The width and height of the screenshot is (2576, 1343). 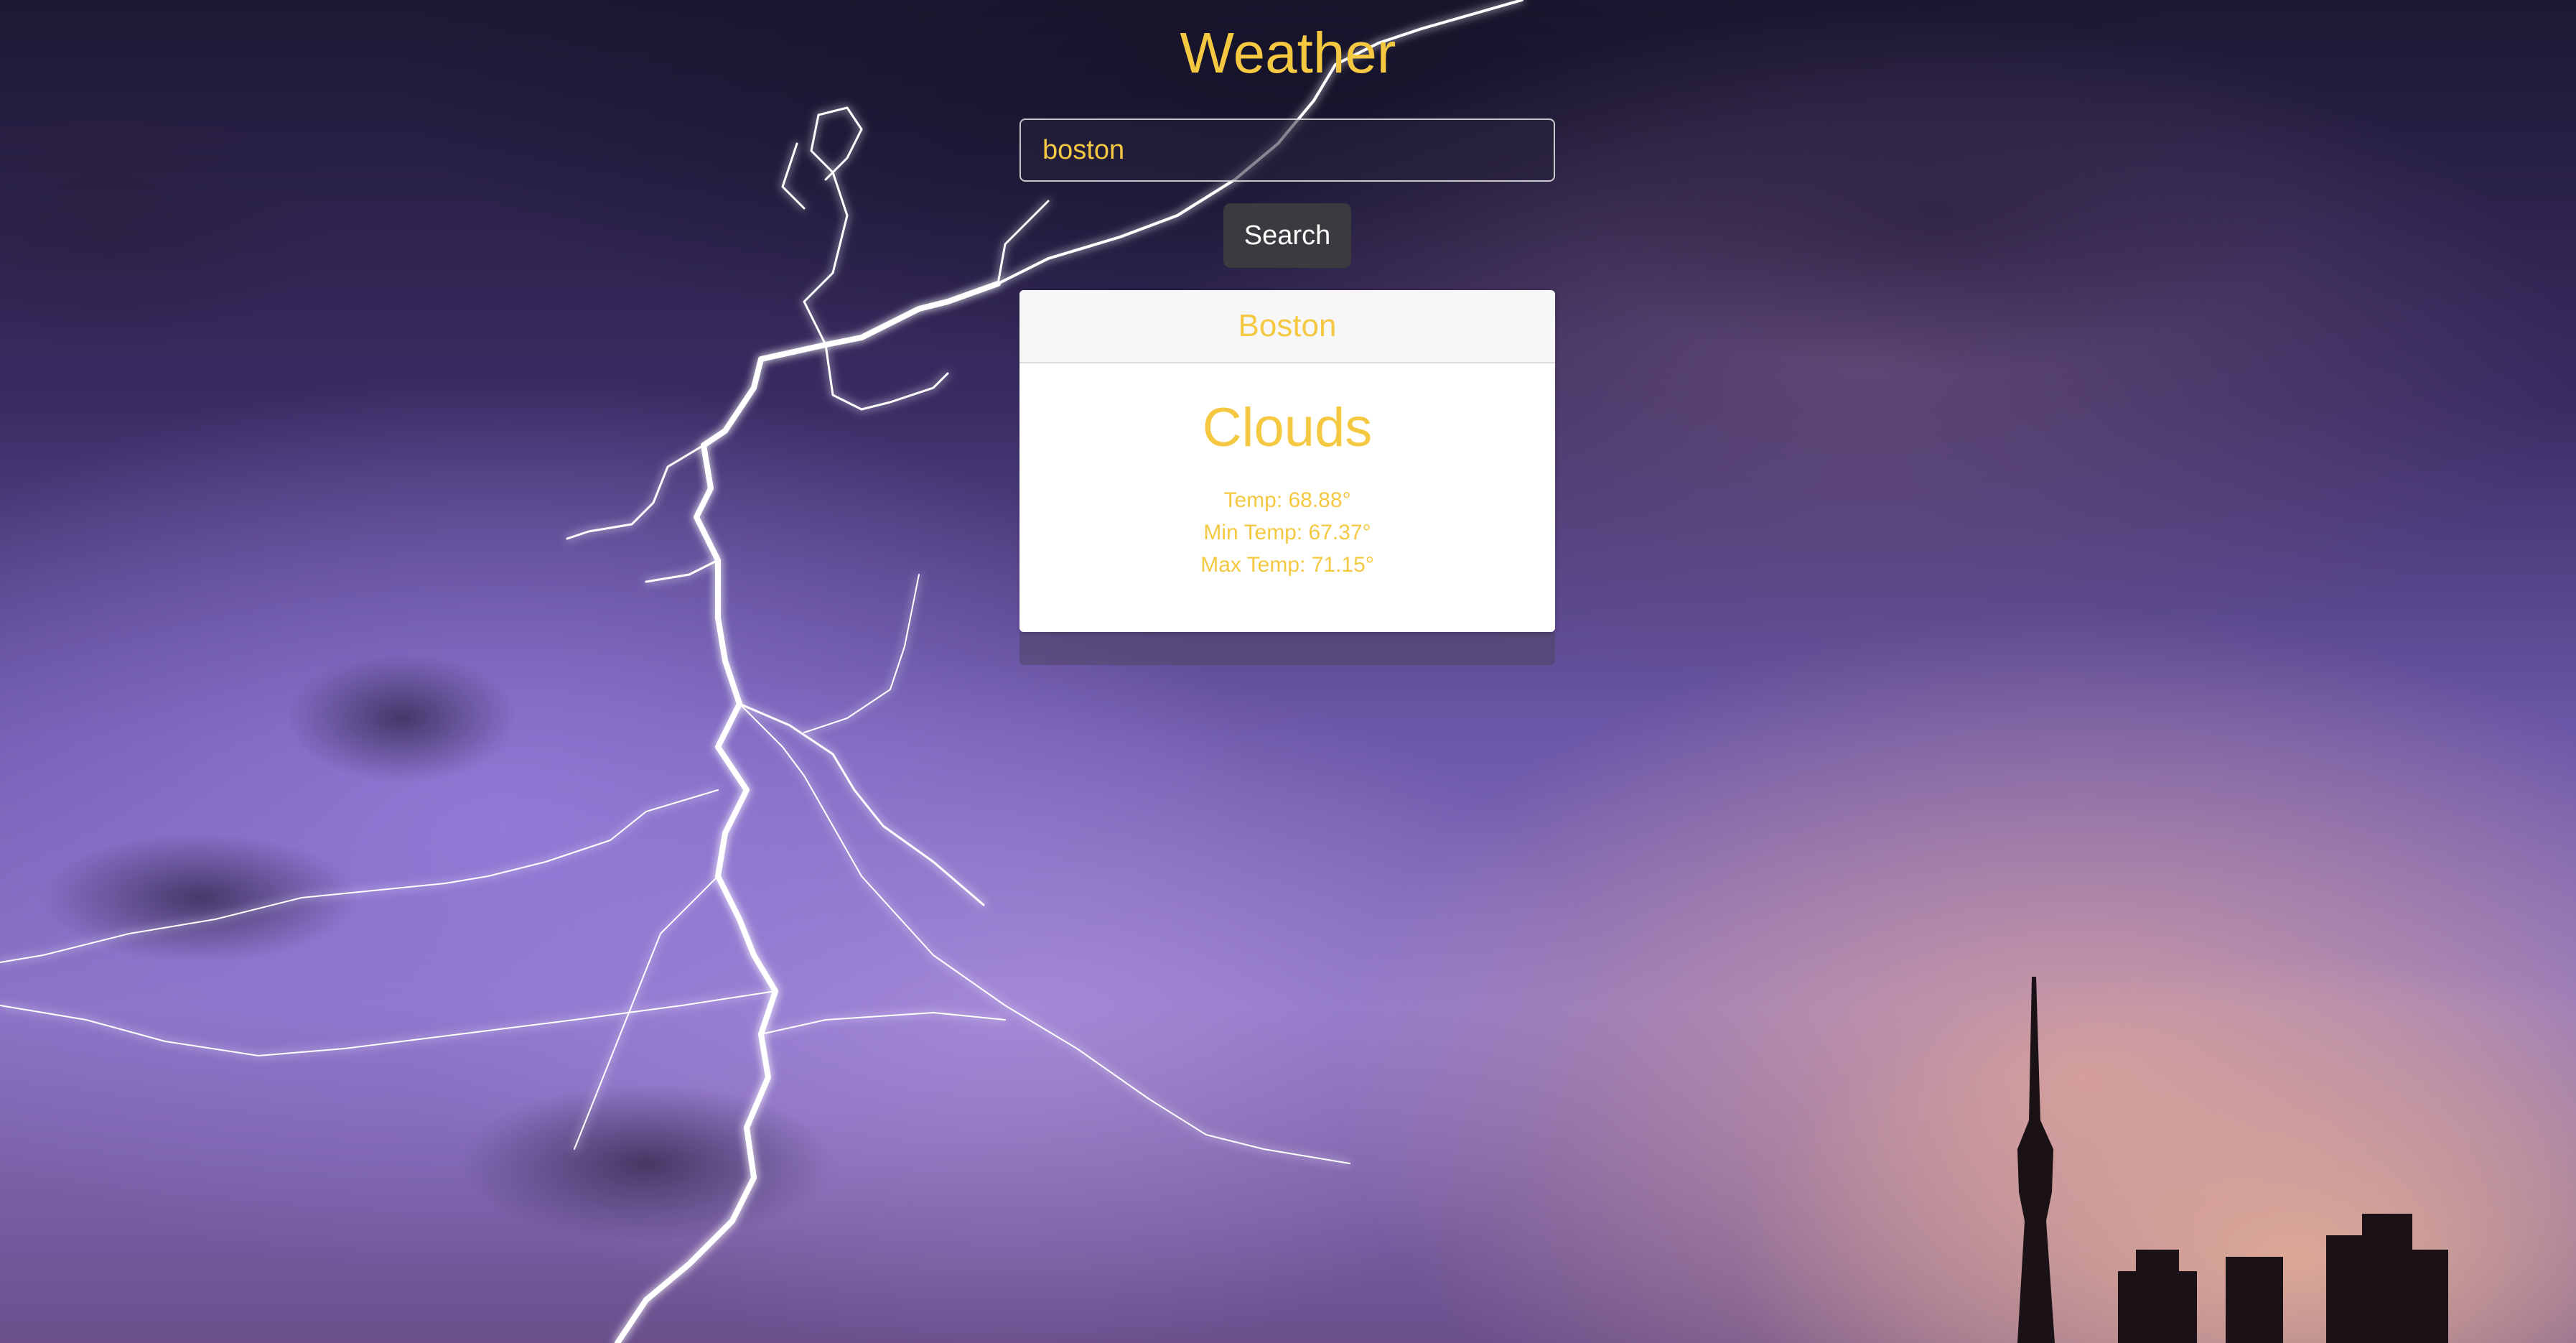 I want to click on city-name: Boston, so click(x=1287, y=326).